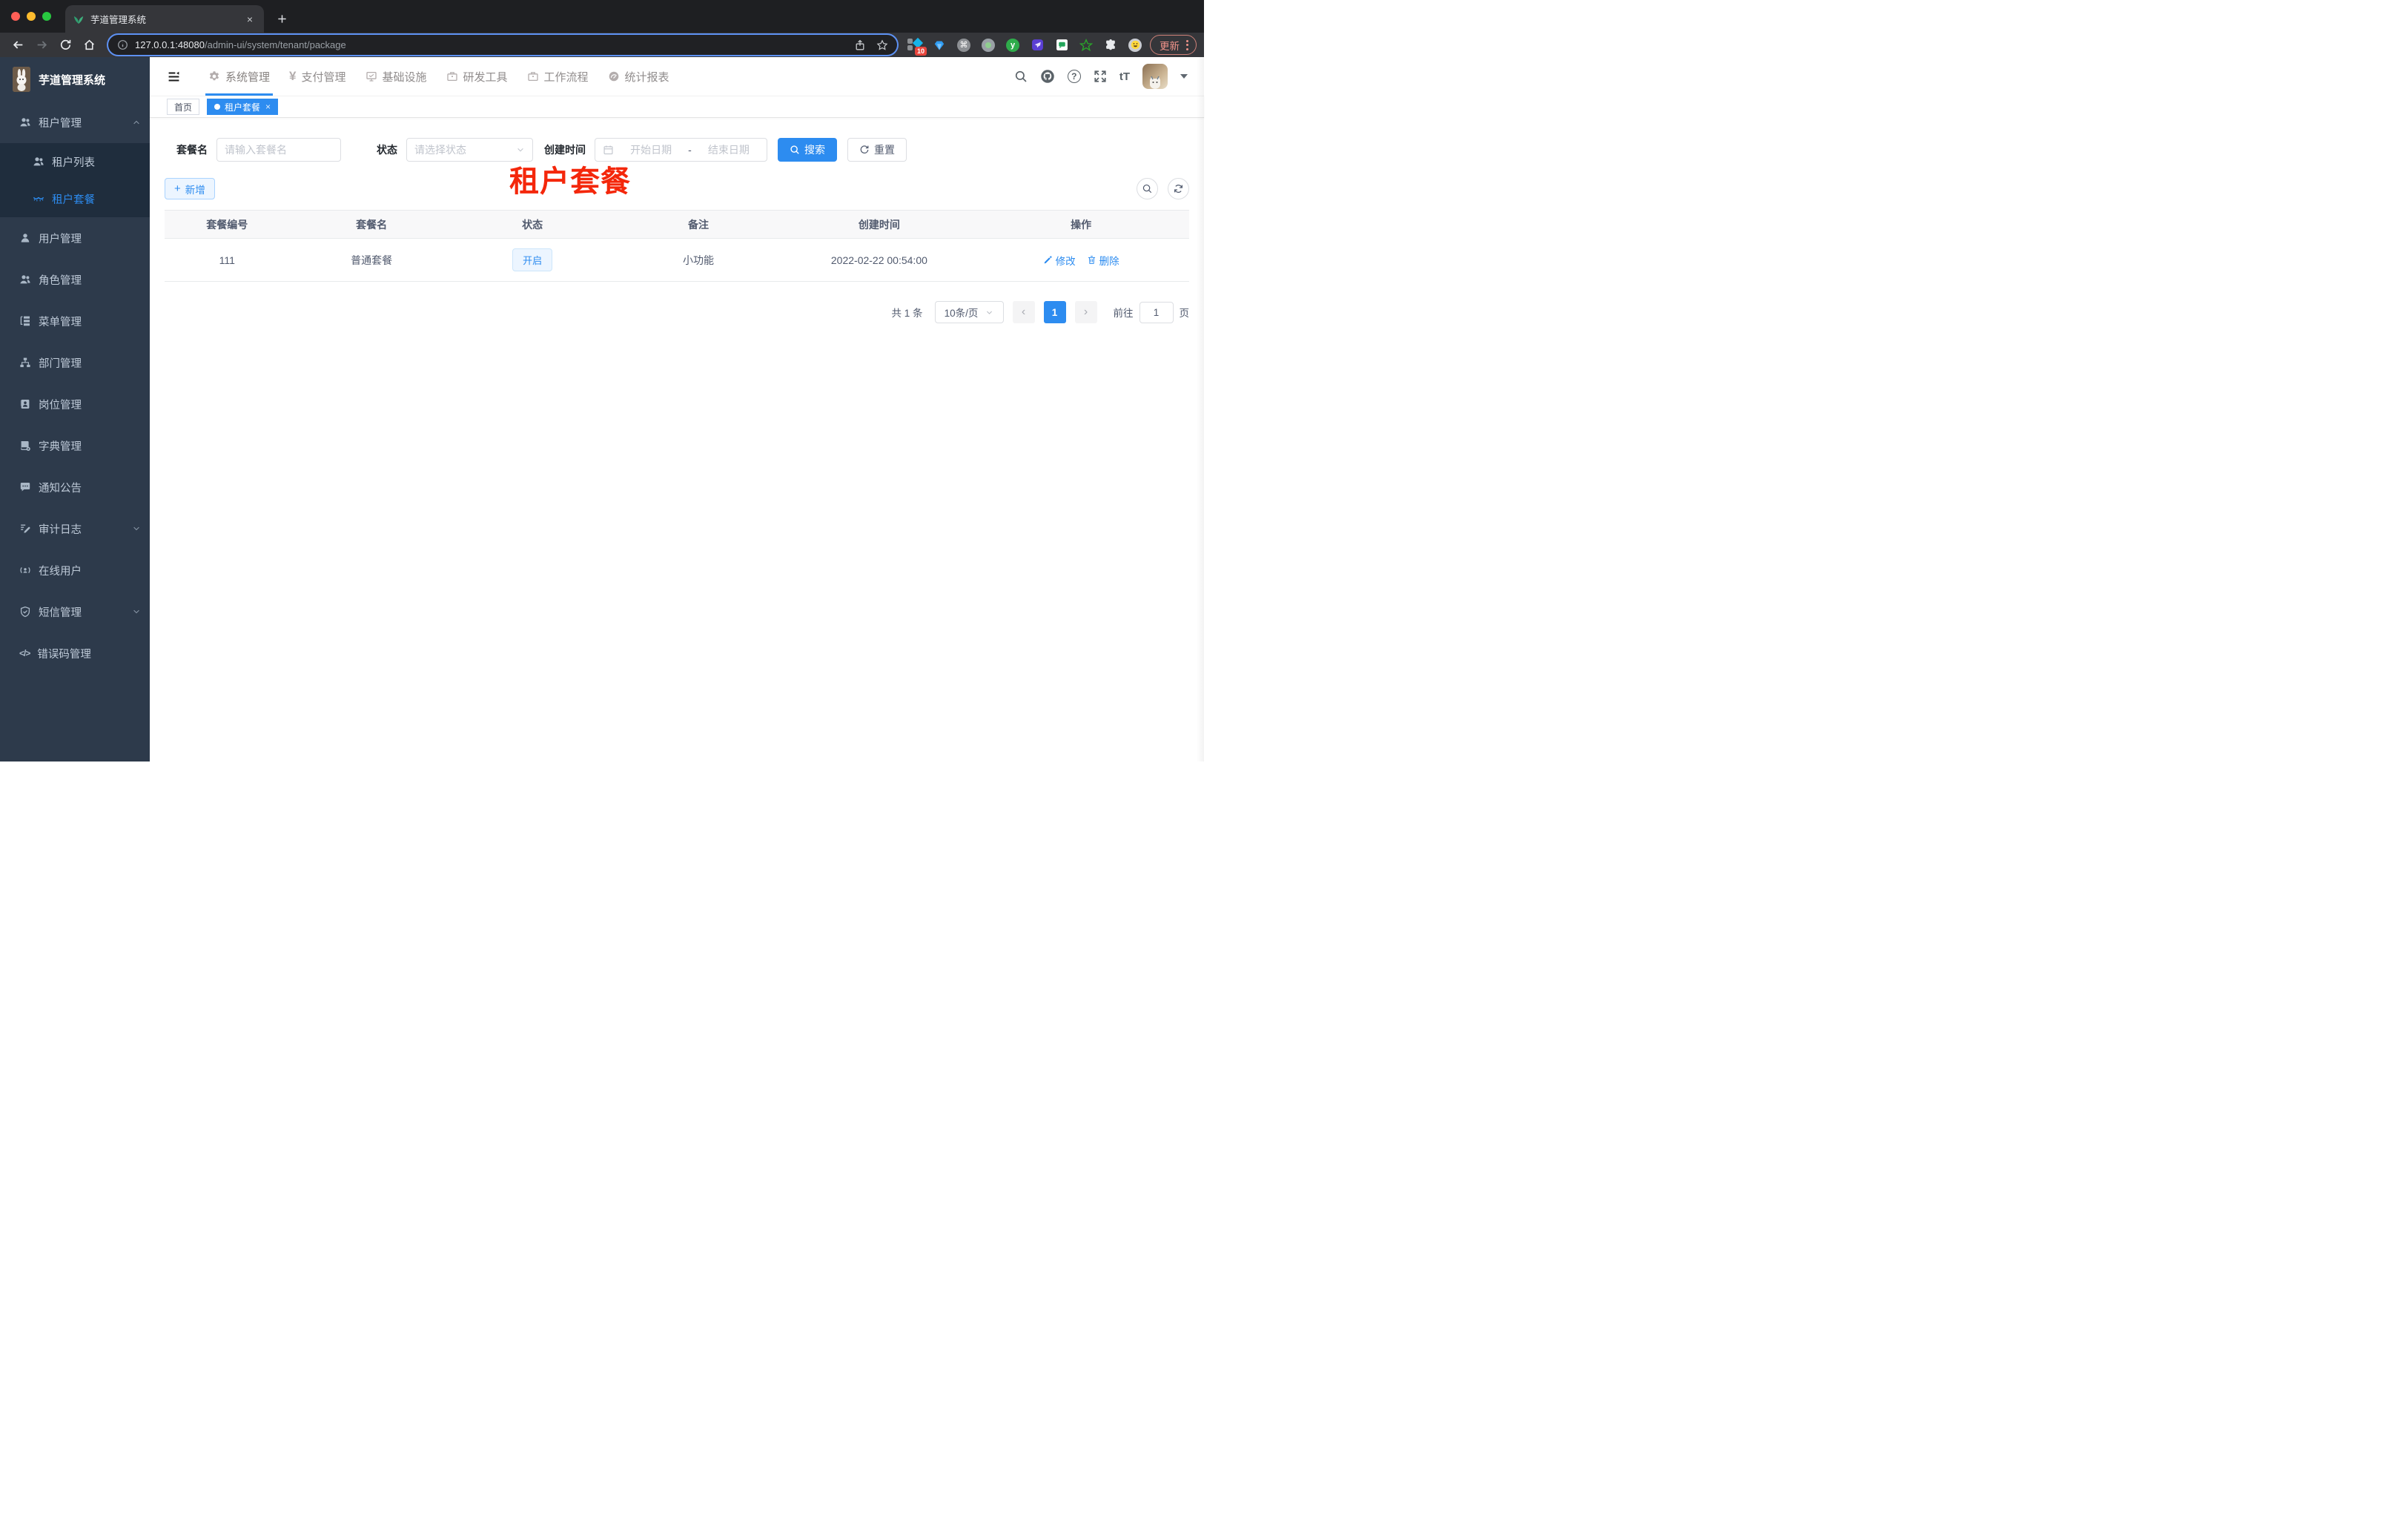  What do you see at coordinates (38, 199) in the screenshot?
I see `lashes-icon` at bounding box center [38, 199].